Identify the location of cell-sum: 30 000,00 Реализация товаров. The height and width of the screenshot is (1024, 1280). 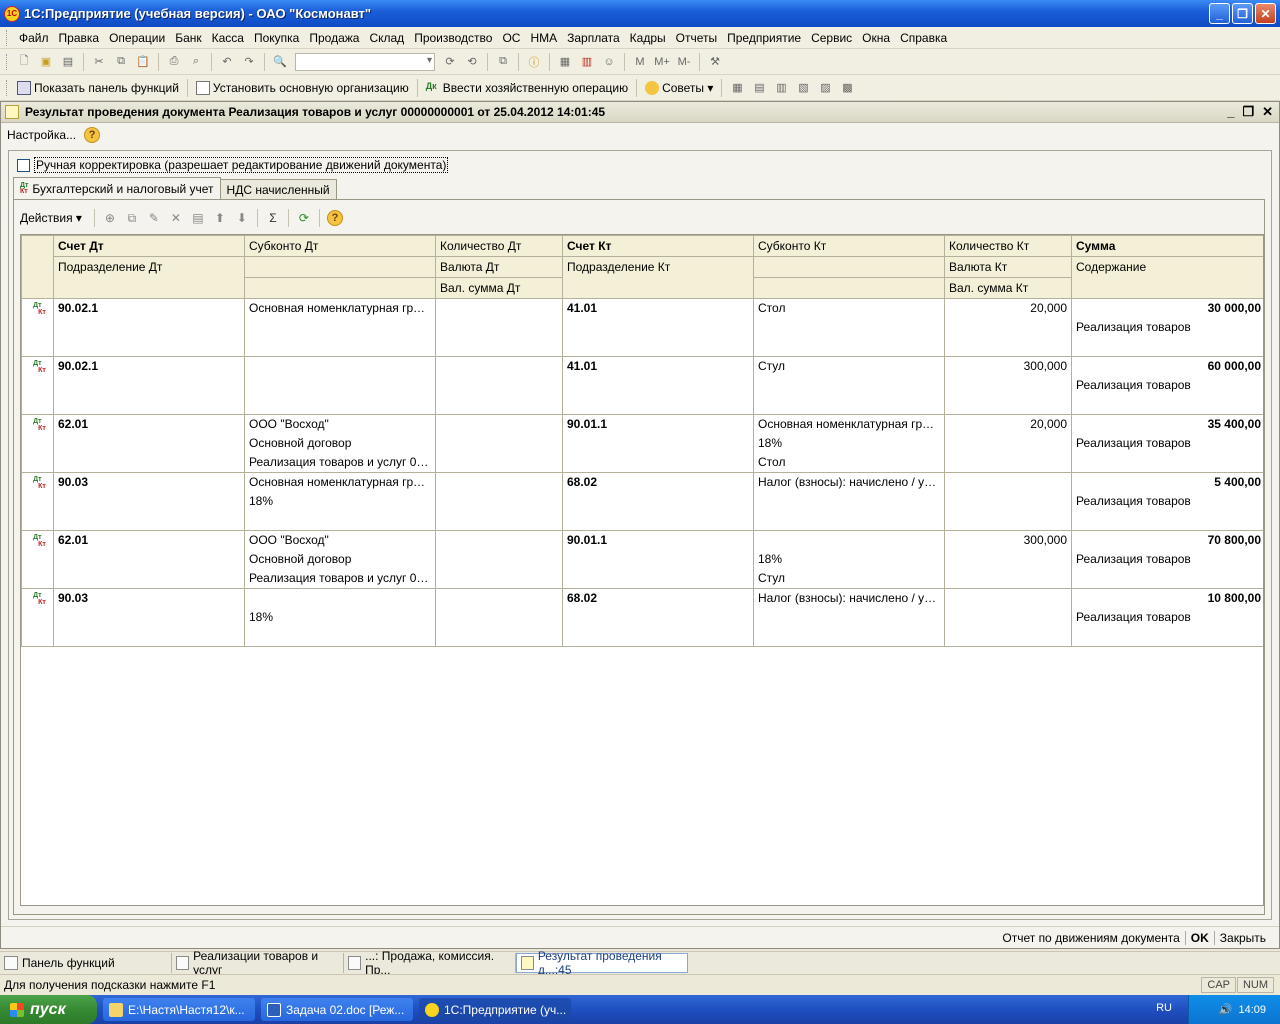
(1167, 327).